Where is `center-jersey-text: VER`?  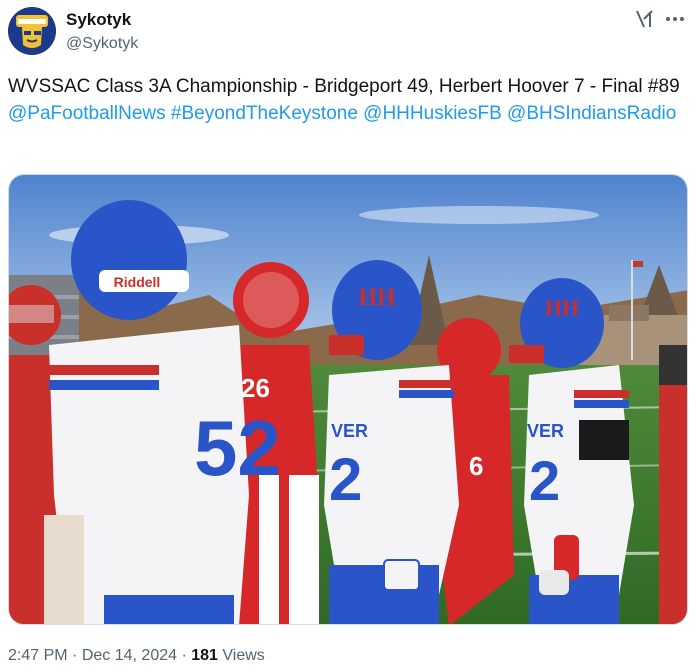
center-jersey-text: VER is located at coordinates (349, 431).